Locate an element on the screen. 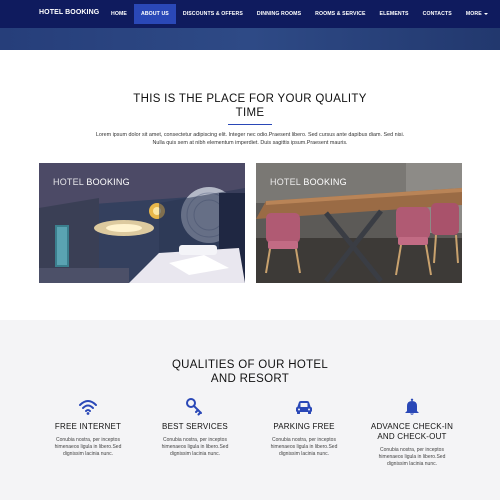 The image size is (500, 500). intro-title-line2: TIME is located at coordinates (250, 113).